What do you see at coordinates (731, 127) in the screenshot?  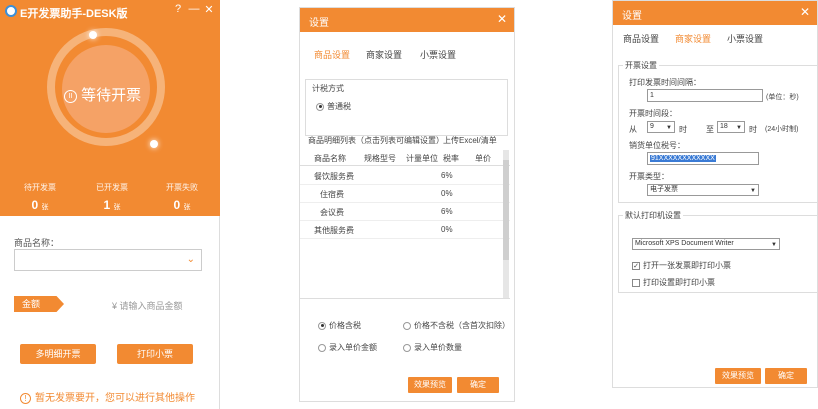 I see `to-hour-select: 18 ▼` at bounding box center [731, 127].